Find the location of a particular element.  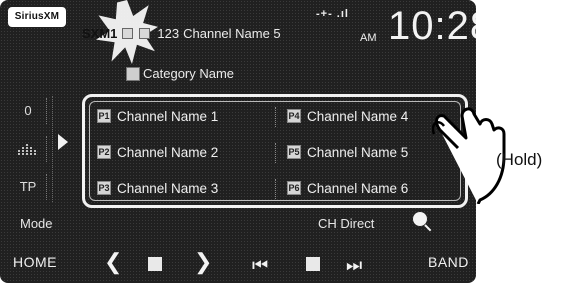

hand-pointer-icon is located at coordinates (469, 155).